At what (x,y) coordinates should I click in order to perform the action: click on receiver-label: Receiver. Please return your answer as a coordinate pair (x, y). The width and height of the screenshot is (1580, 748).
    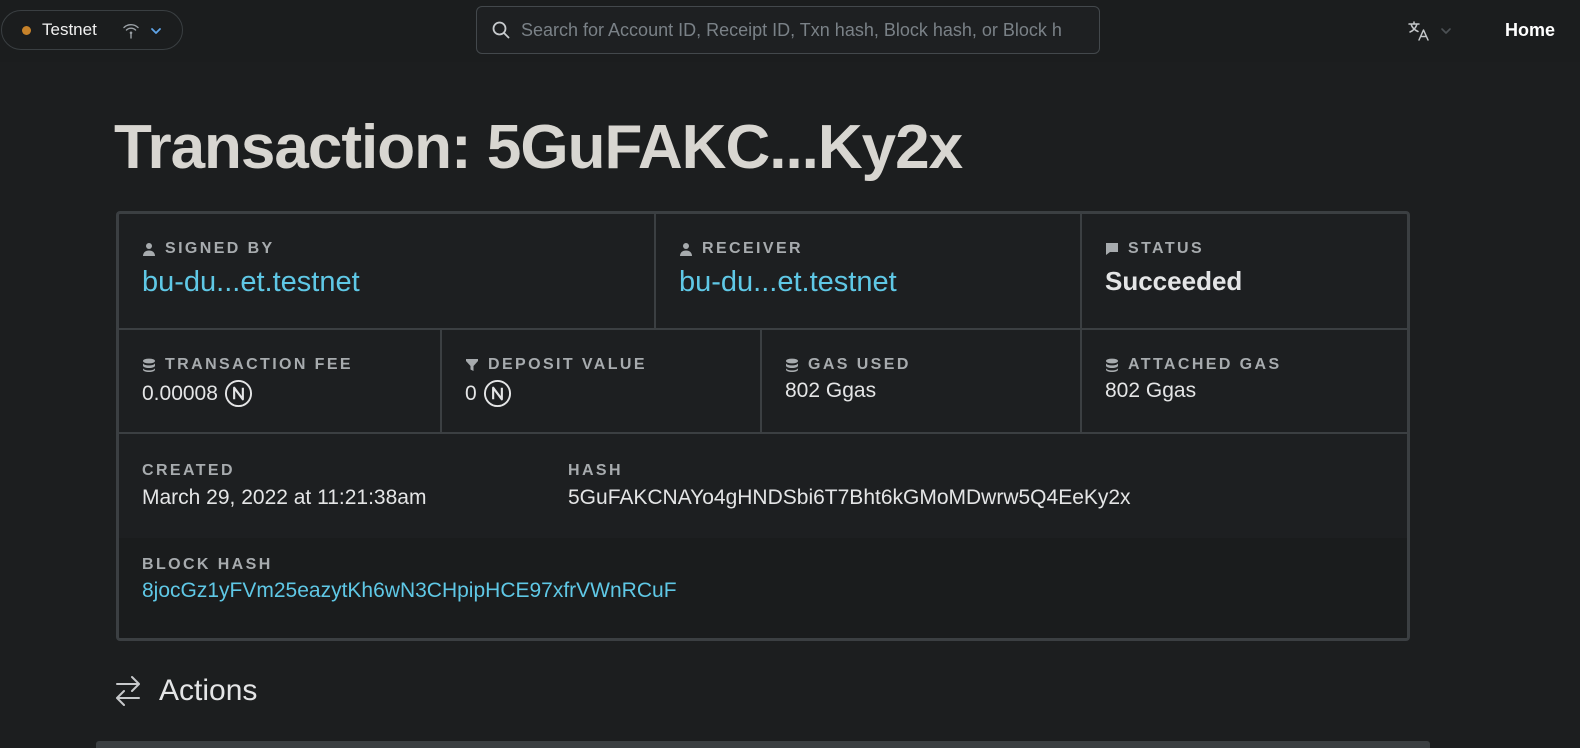
    Looking at the image, I should click on (752, 248).